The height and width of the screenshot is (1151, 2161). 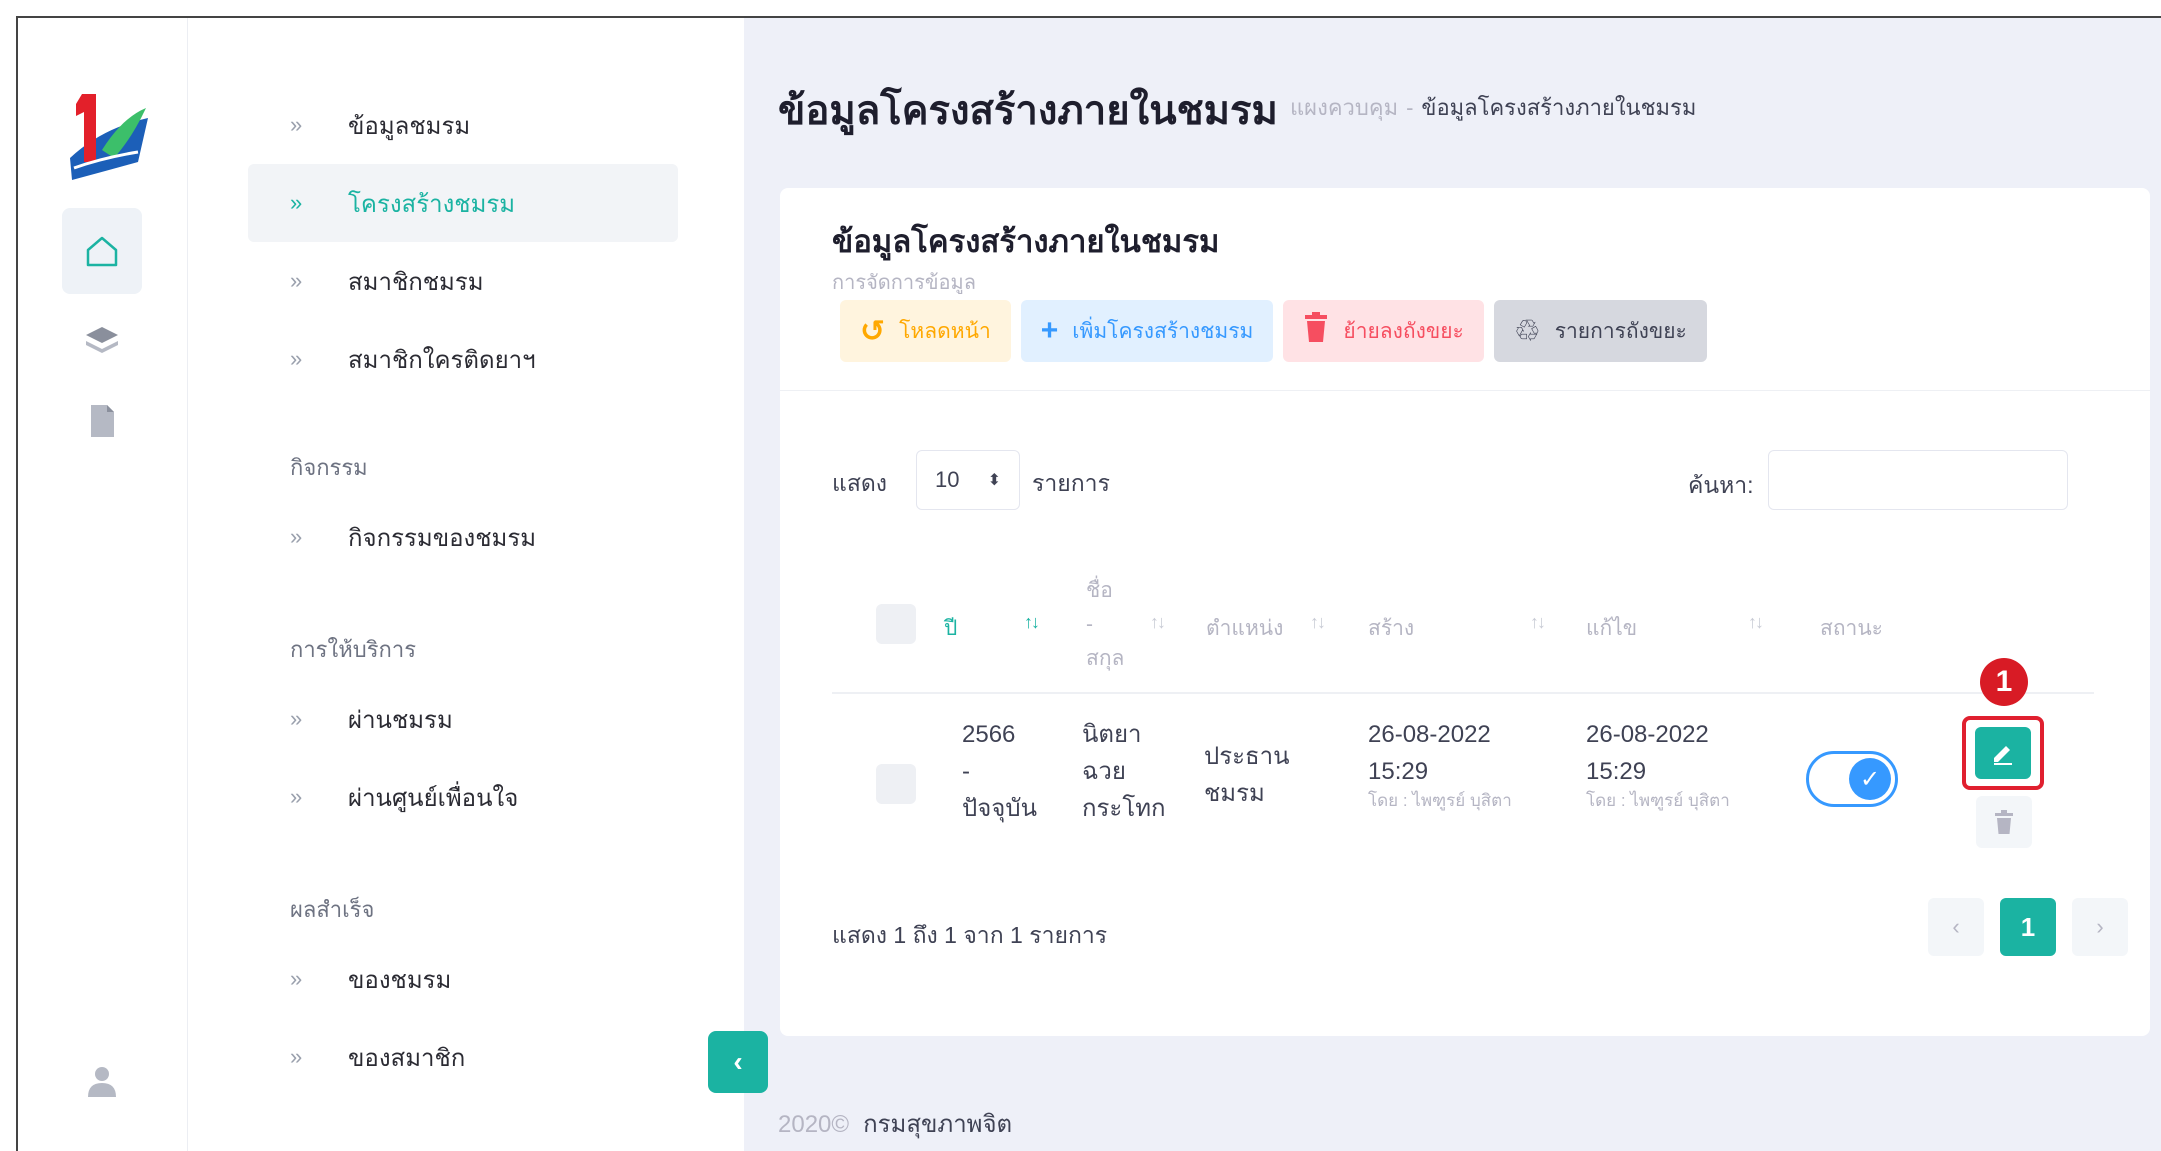 I want to click on layers-icon, so click(x=102, y=340).